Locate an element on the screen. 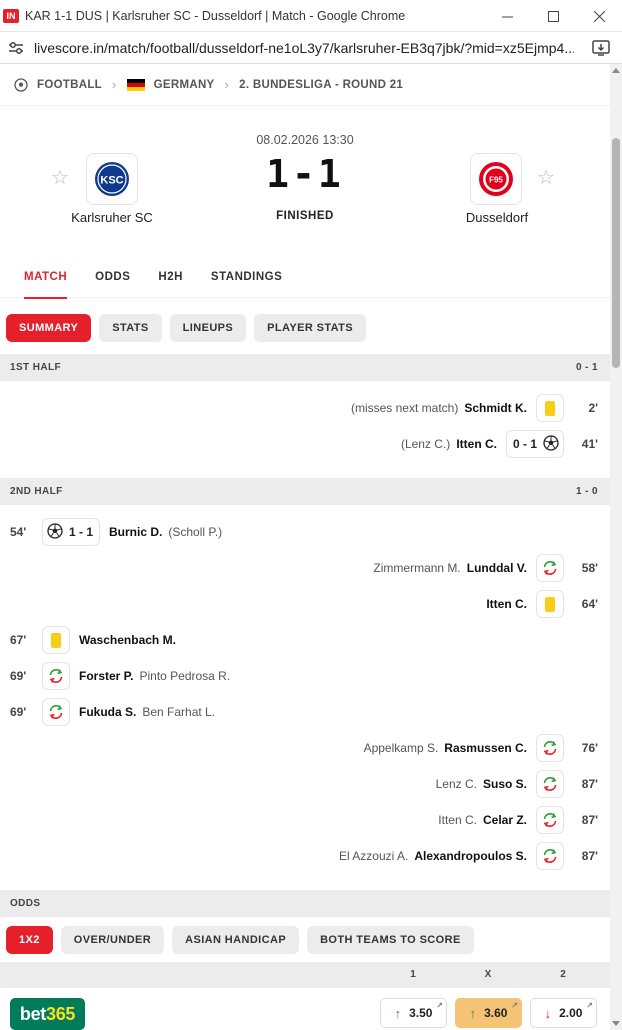  incident-assist: (Scholl P.) is located at coordinates (195, 532).